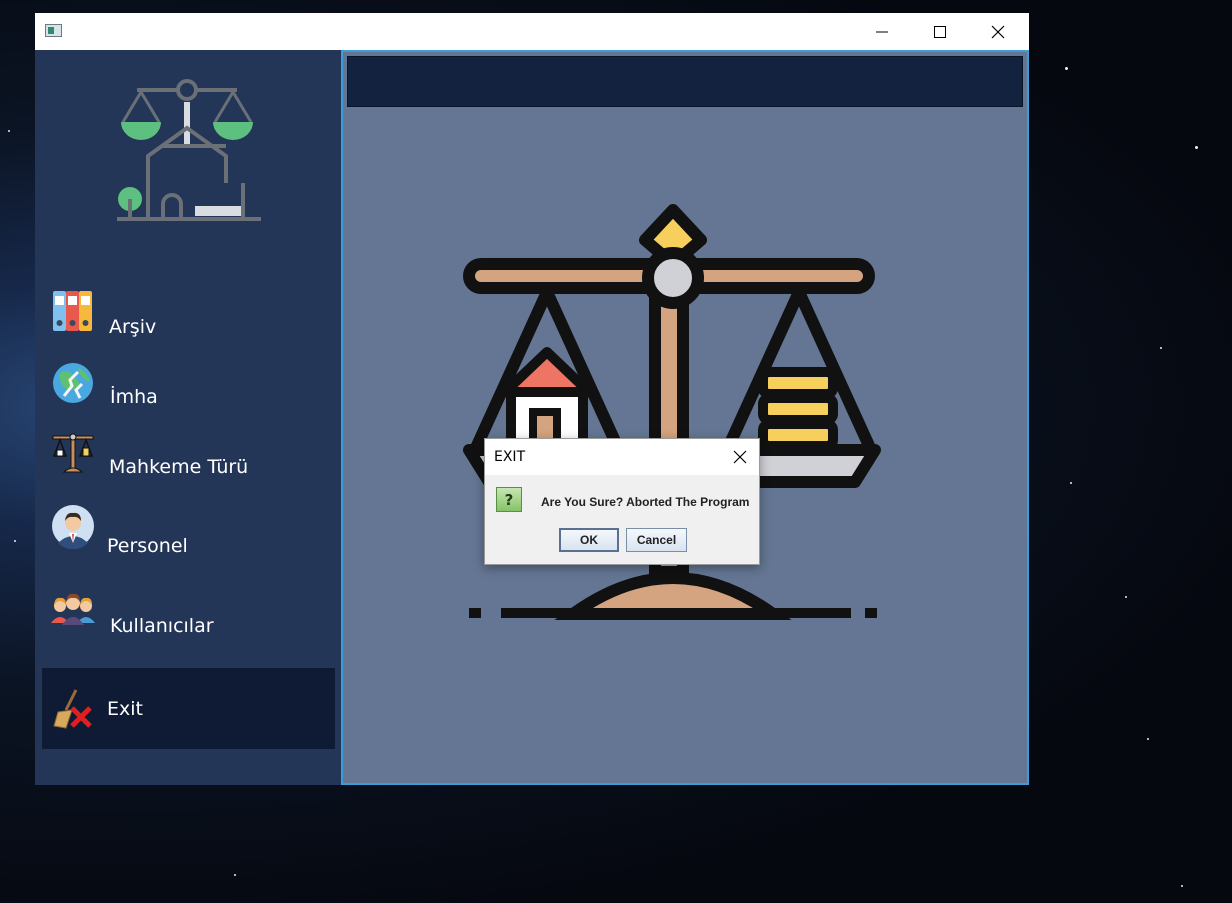  Describe the element at coordinates (72, 311) in the screenshot. I see `binders-icon` at that location.